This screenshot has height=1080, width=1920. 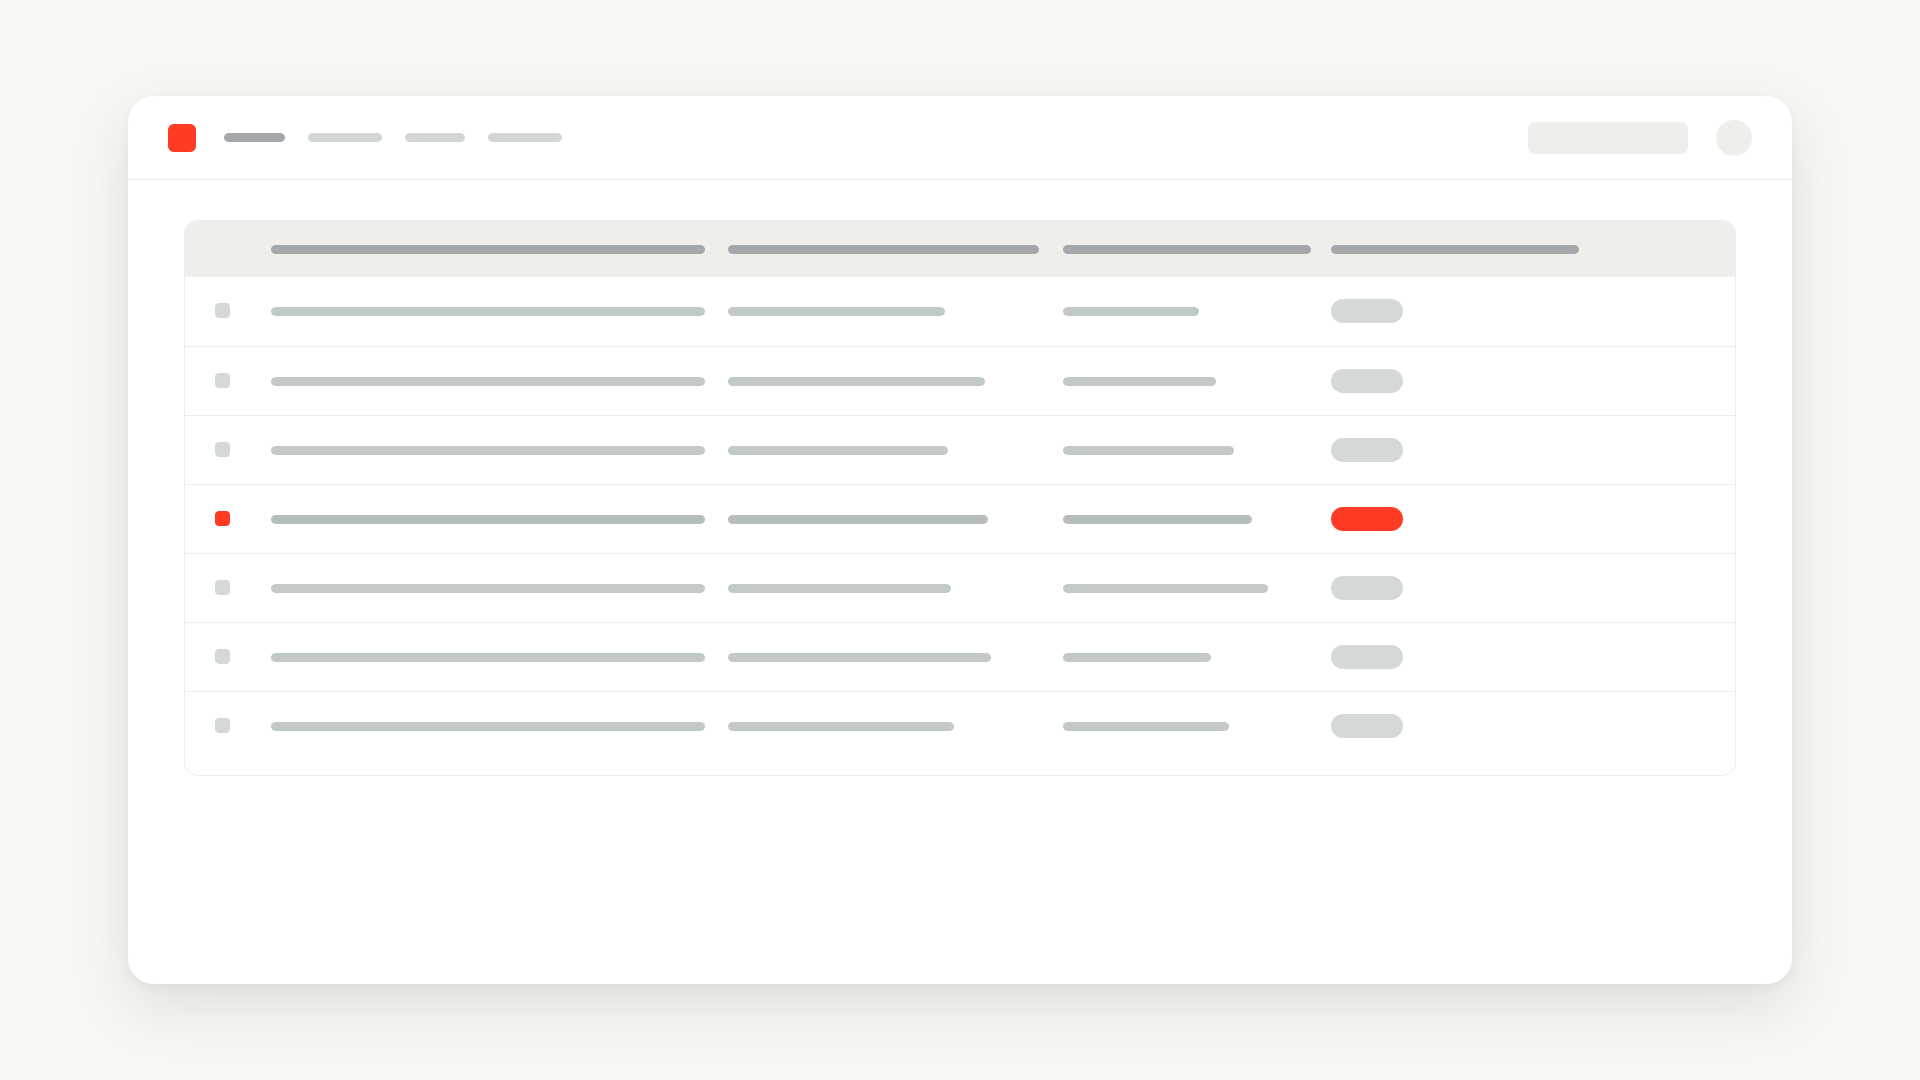 What do you see at coordinates (182, 138) in the screenshot?
I see `brand-logo-icon` at bounding box center [182, 138].